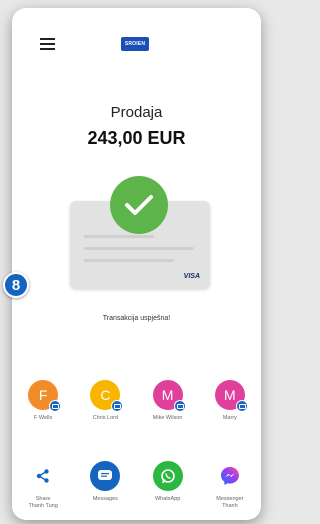 Image resolution: width=320 pixels, height=524 pixels. Describe the element at coordinates (43, 476) in the screenshot. I see `share-icon` at that location.